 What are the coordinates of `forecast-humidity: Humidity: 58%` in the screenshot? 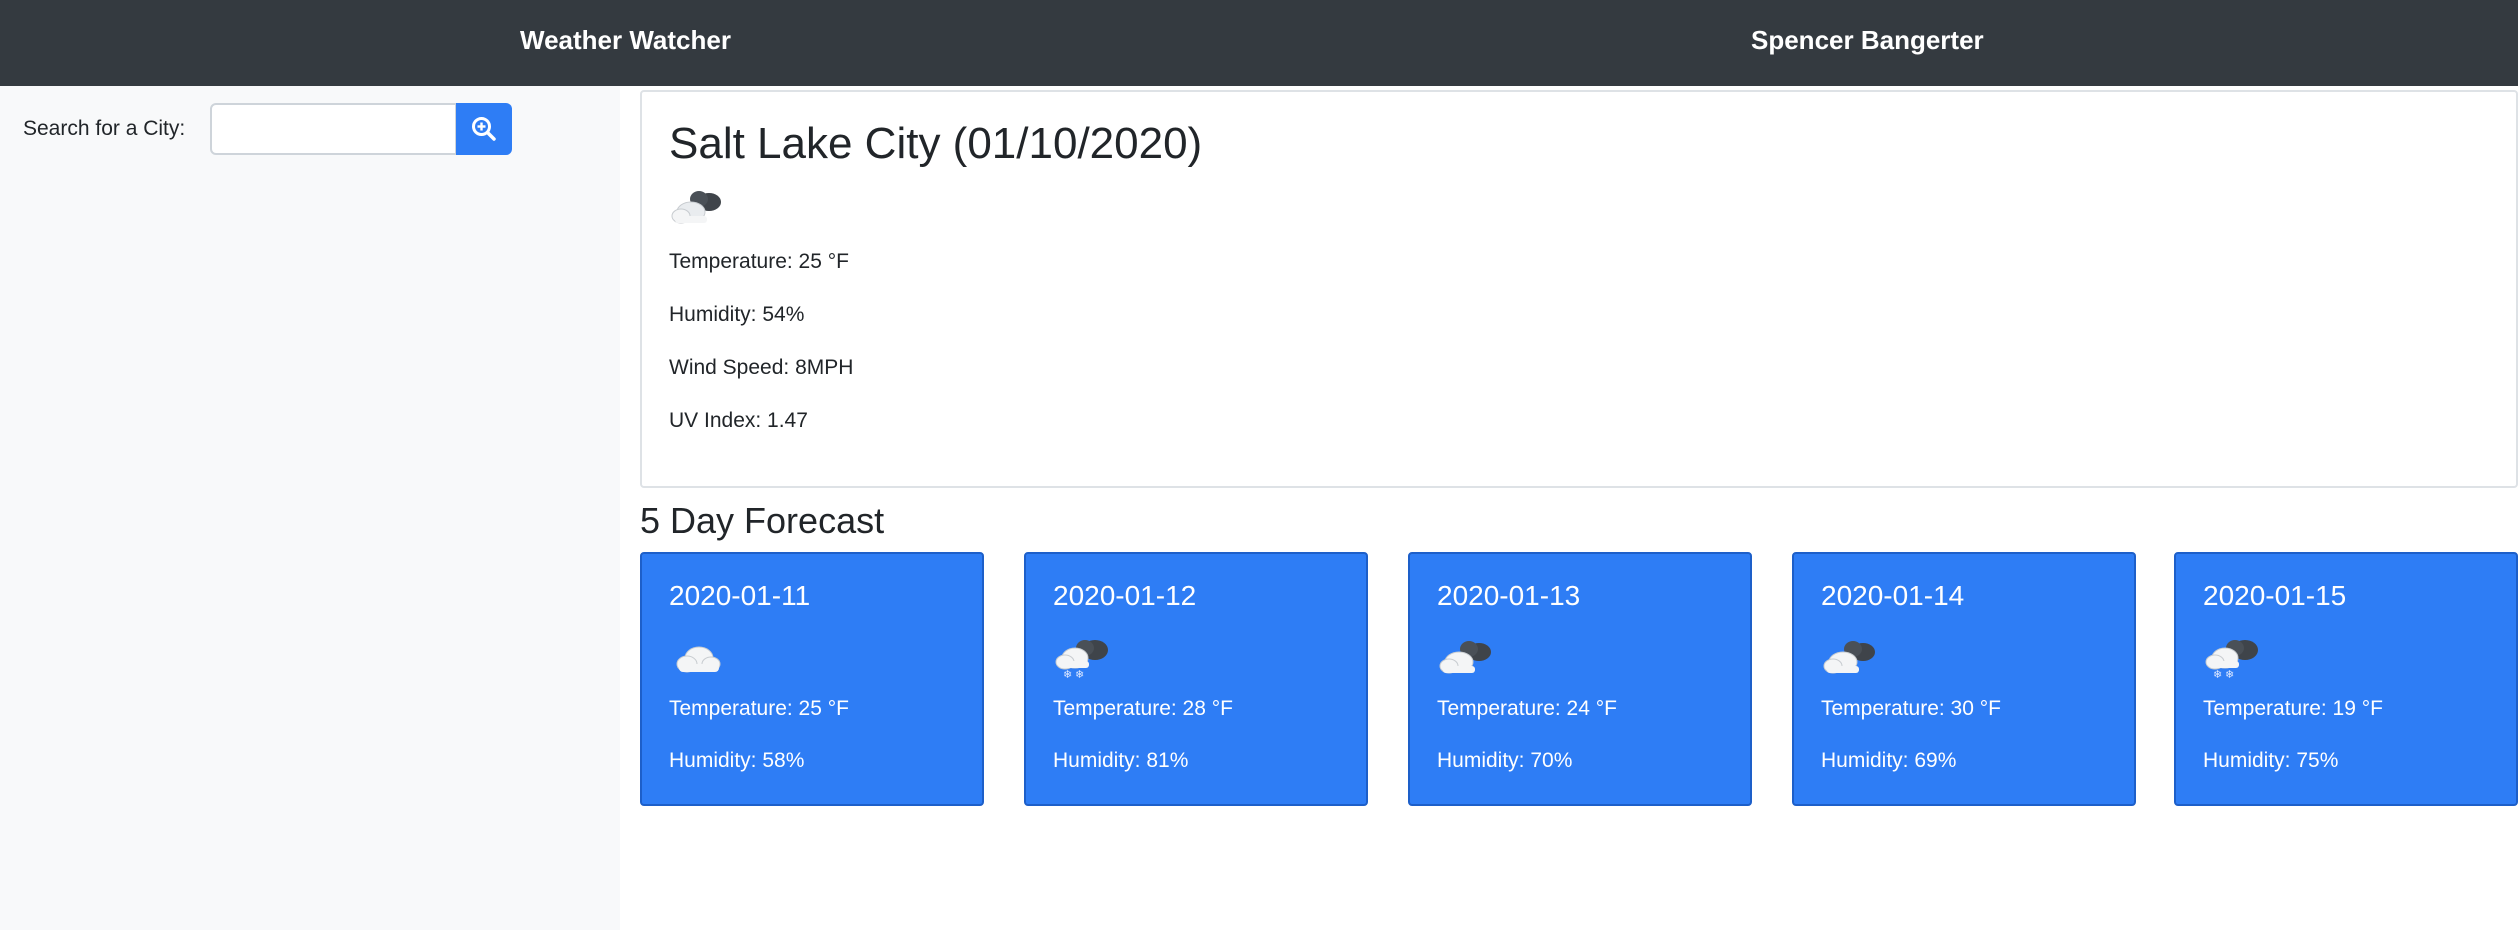 It's located at (737, 760).